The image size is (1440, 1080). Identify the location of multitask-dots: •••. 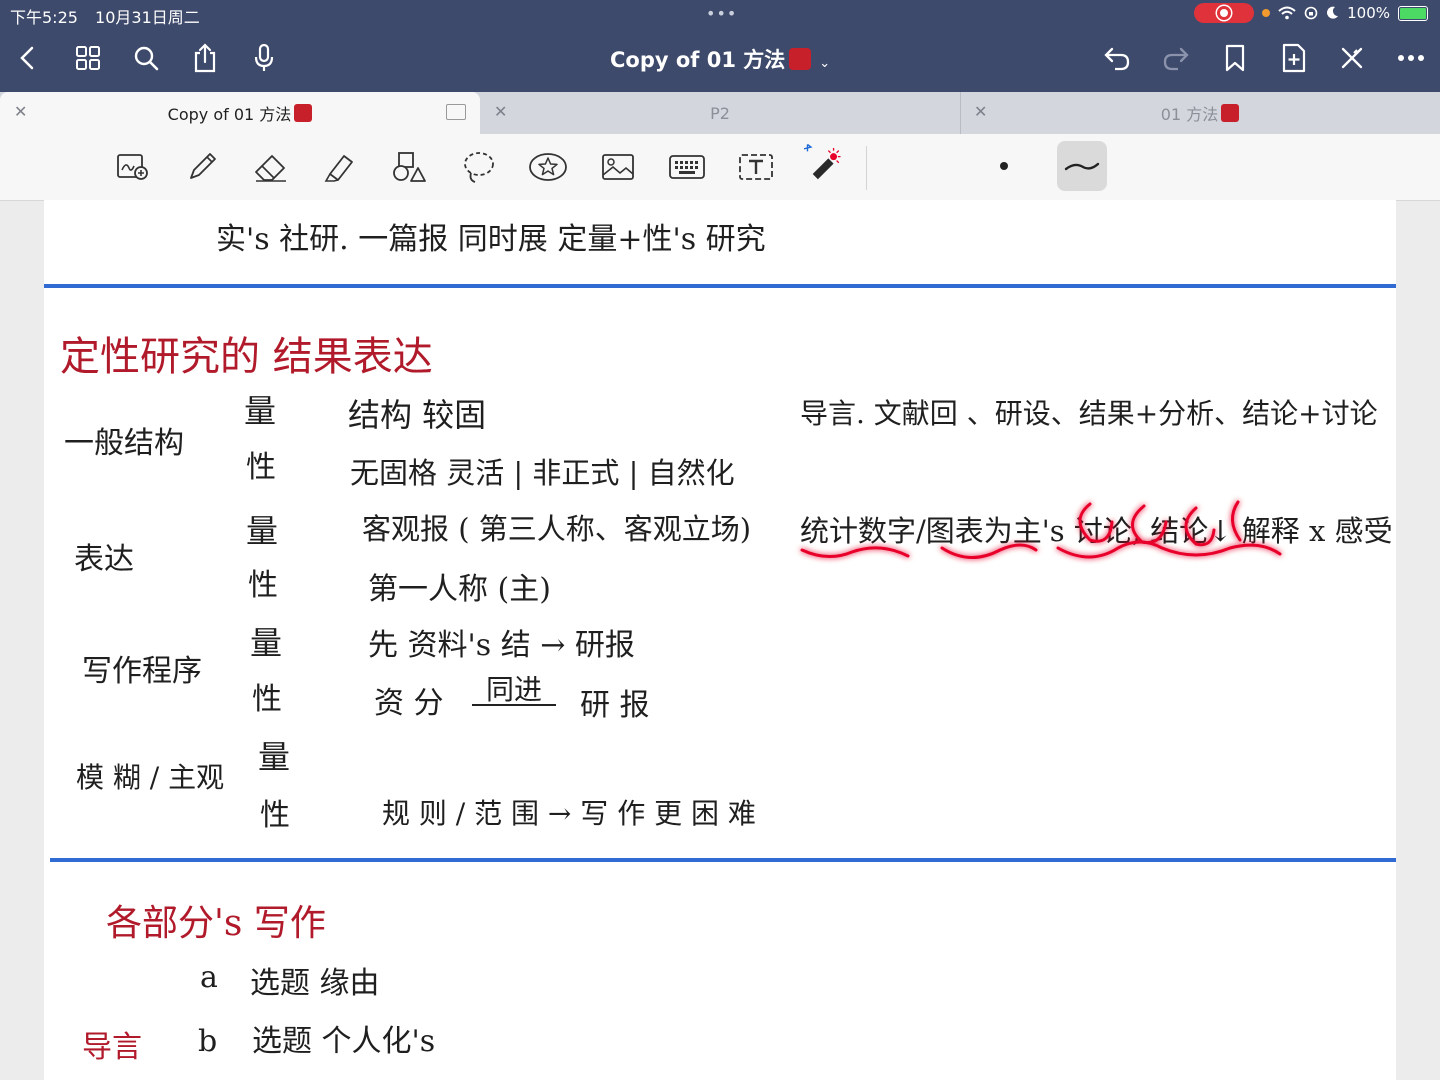
(721, 13).